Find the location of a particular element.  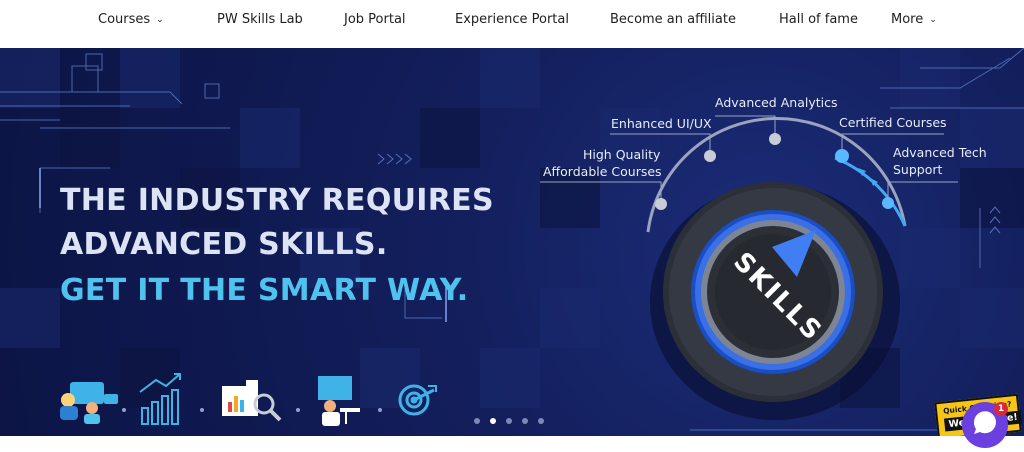

nav-job-portal: Job Portal is located at coordinates (375, 20).